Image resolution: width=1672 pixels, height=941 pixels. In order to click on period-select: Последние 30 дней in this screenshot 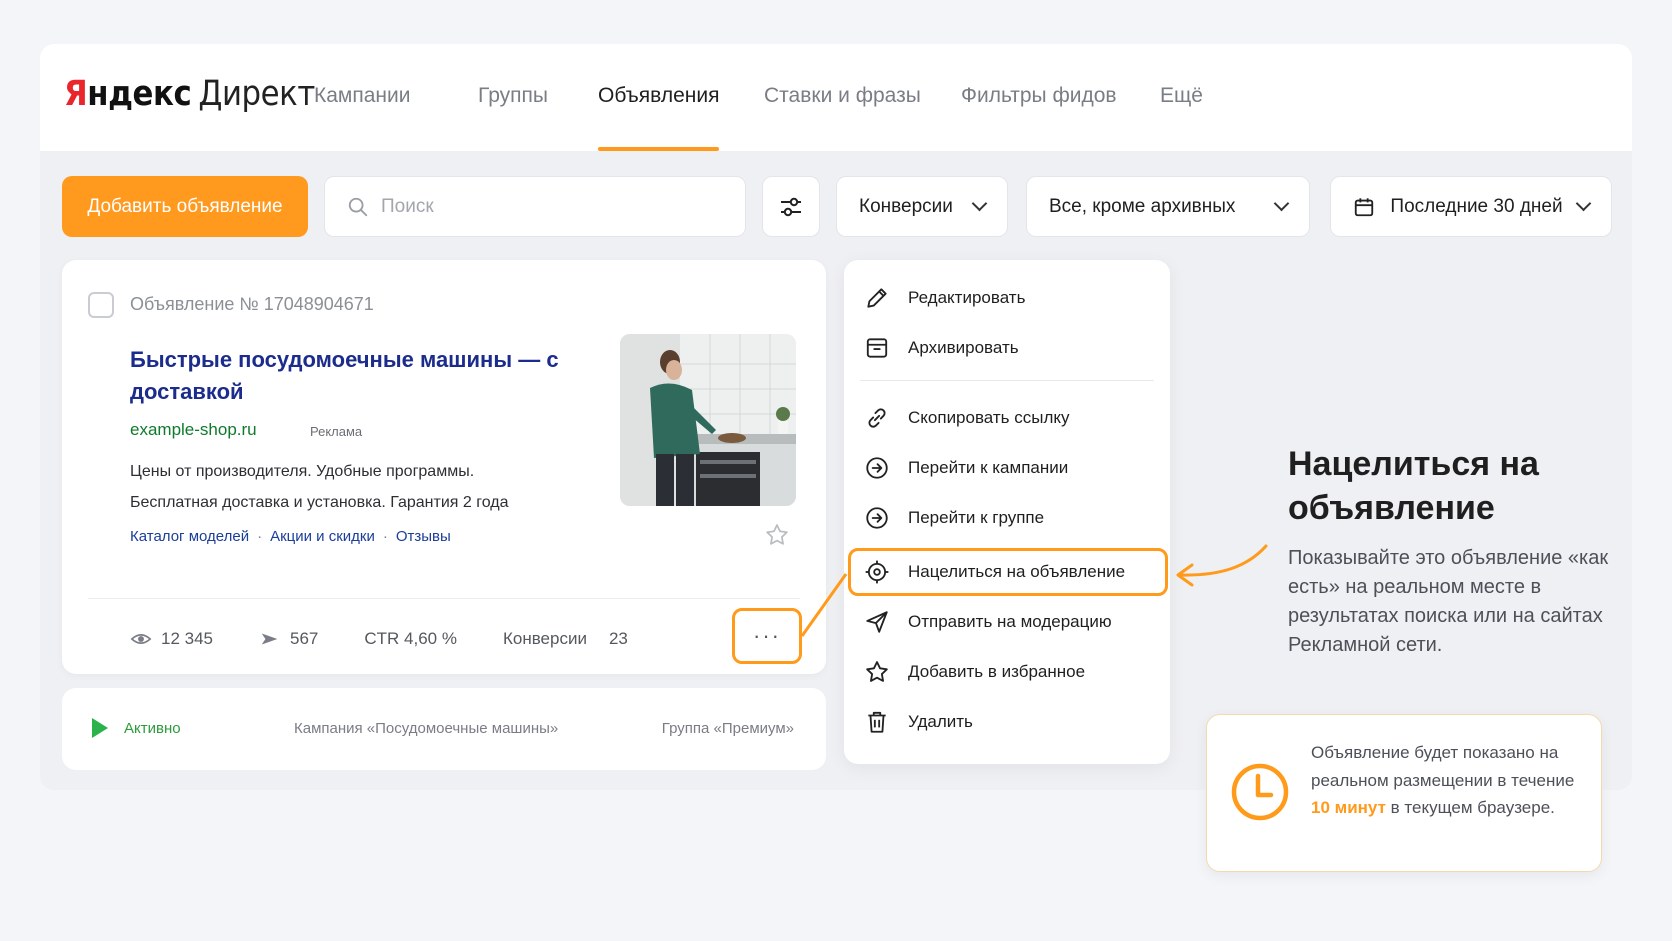, I will do `click(1471, 206)`.